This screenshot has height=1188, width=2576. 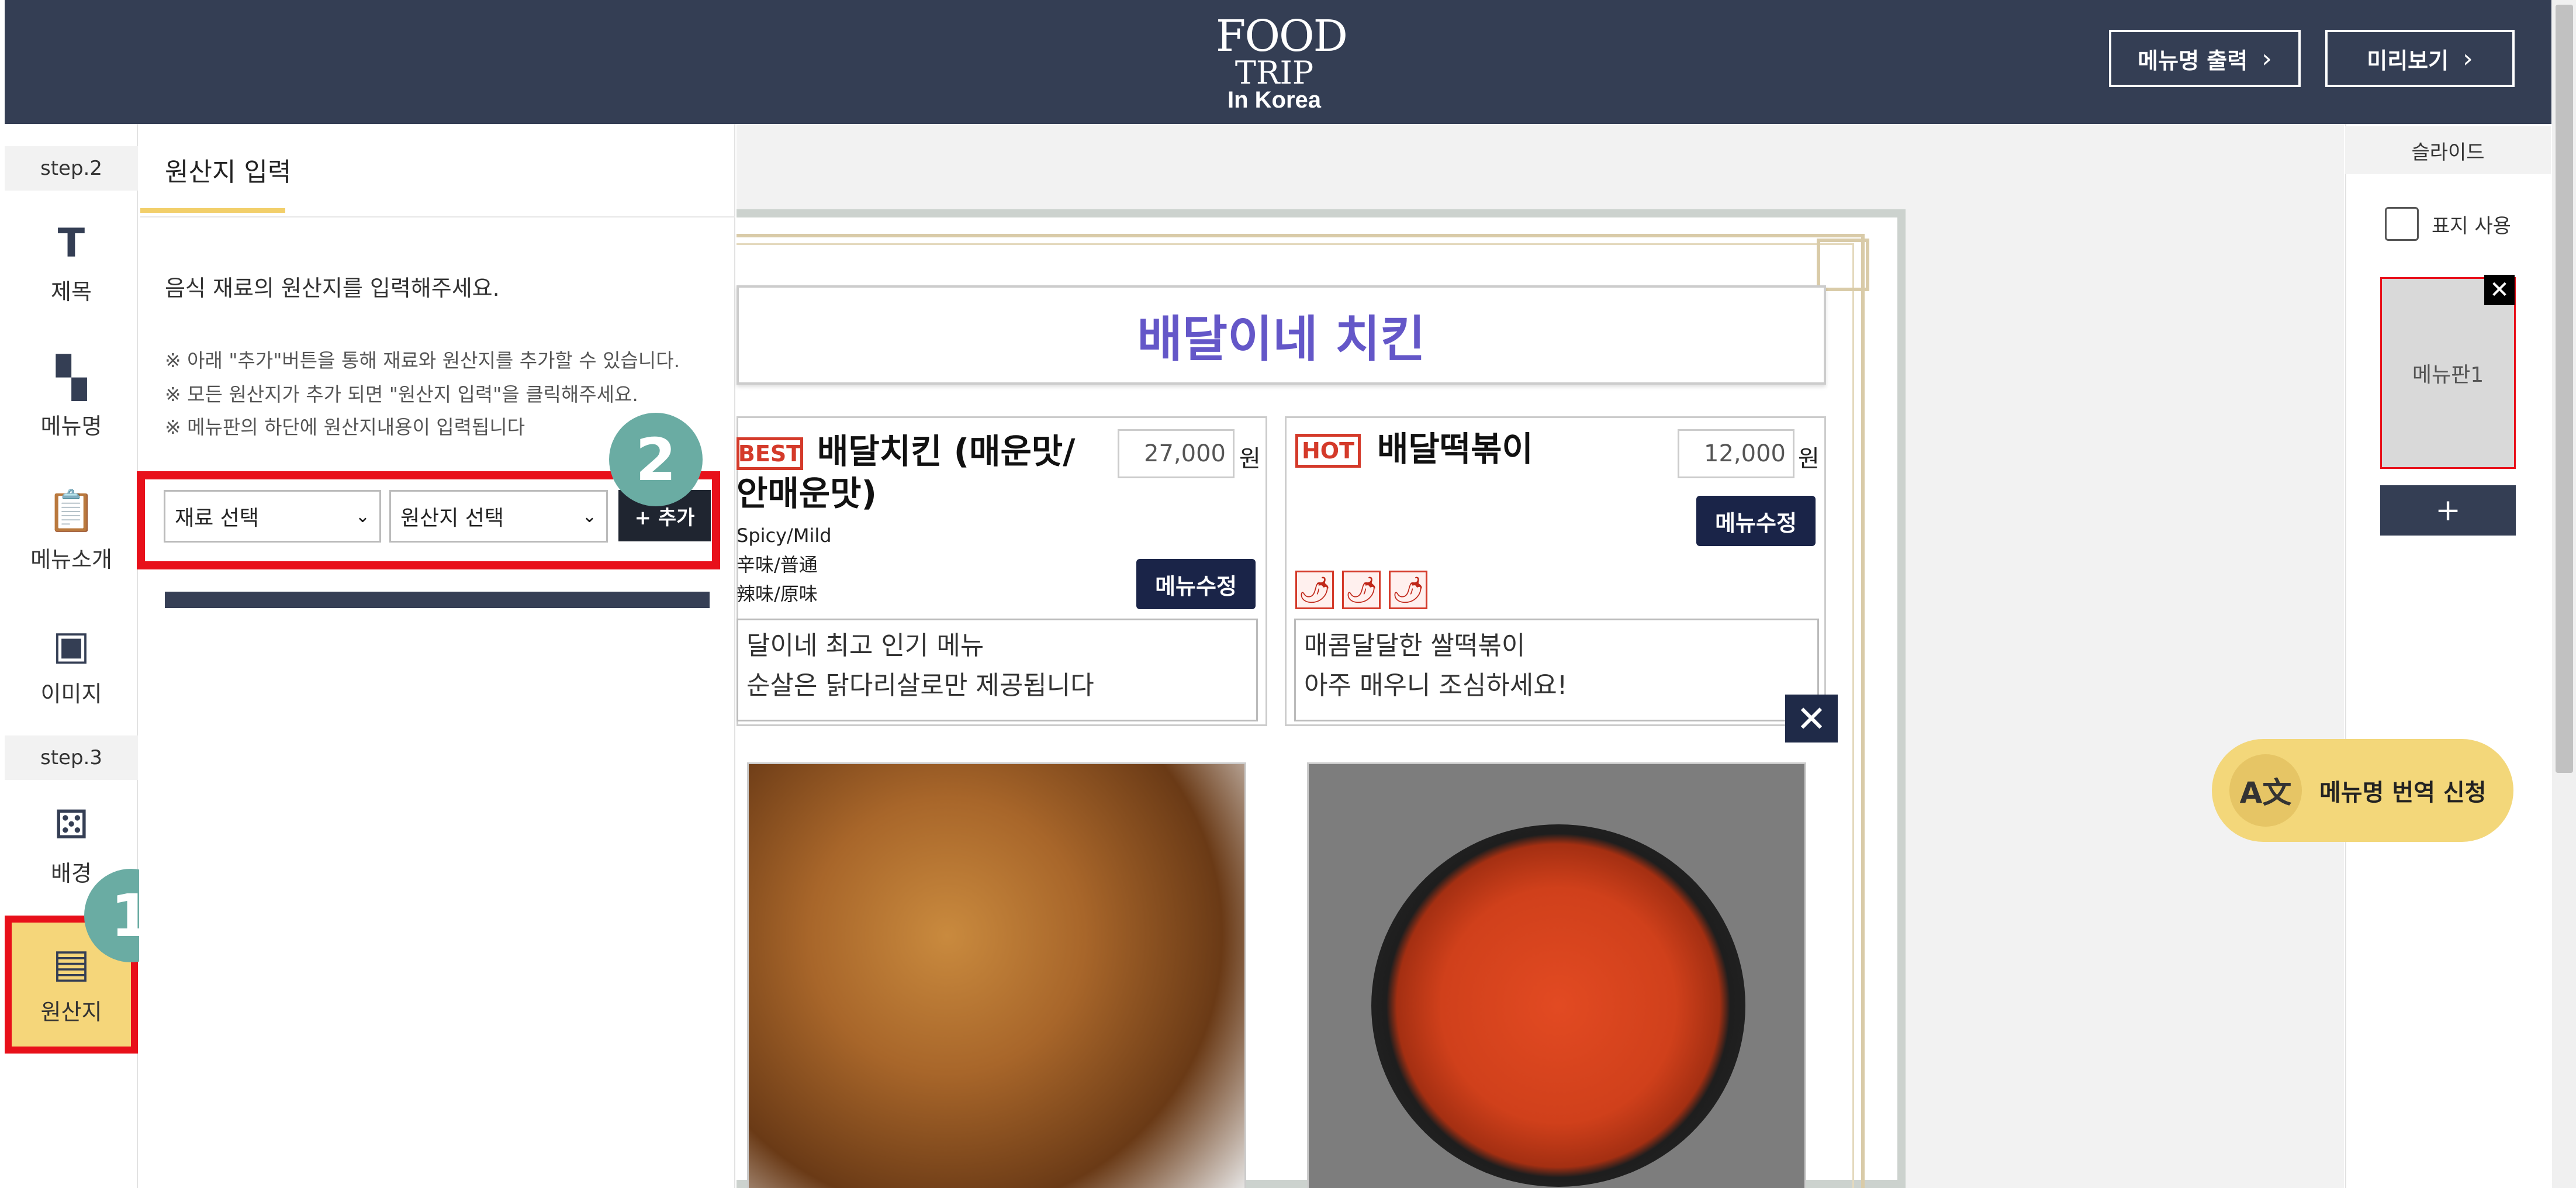 I want to click on nav-item-menu-intro: 📋 메뉴소개, so click(x=71, y=532).